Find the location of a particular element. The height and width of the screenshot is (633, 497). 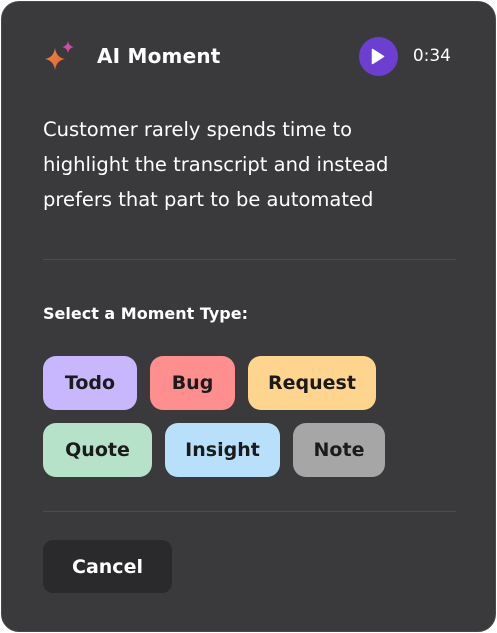

moment-type-quote: Quote is located at coordinates (97, 450).